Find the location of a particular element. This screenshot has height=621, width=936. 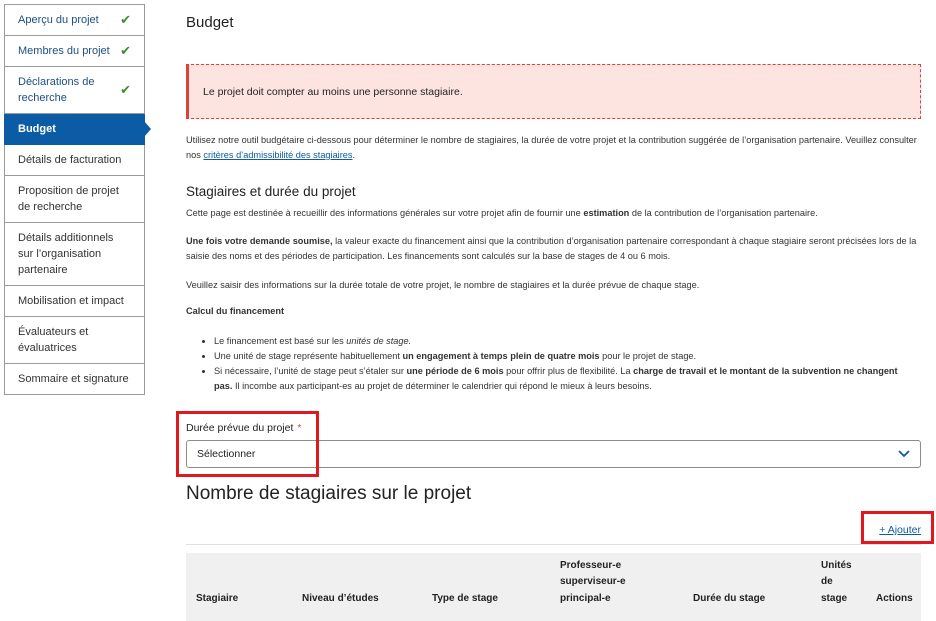

bullet-italic: unités de stage. is located at coordinates (379, 341).